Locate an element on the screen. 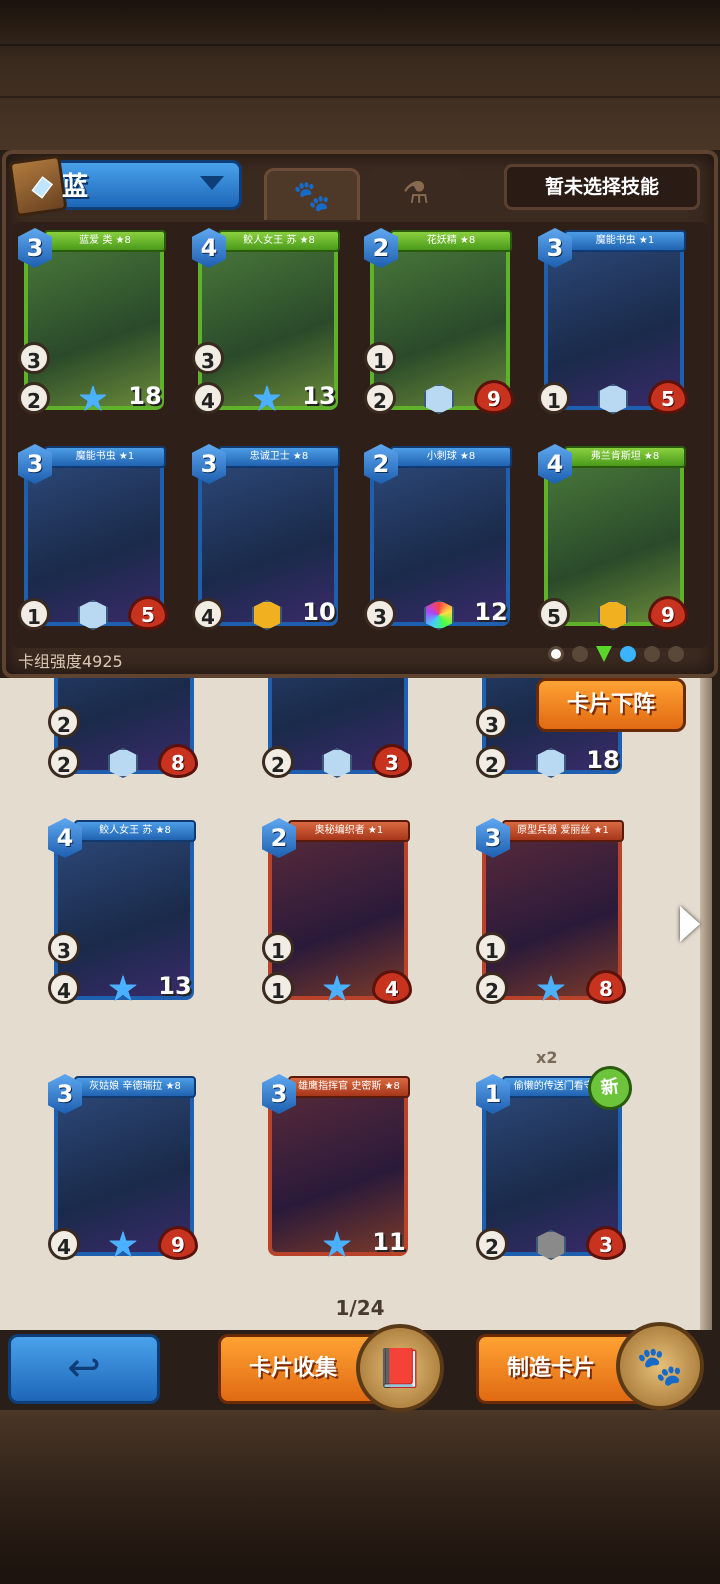 This screenshot has width=720, height=1584. top-wood-background is located at coordinates (360, 75).